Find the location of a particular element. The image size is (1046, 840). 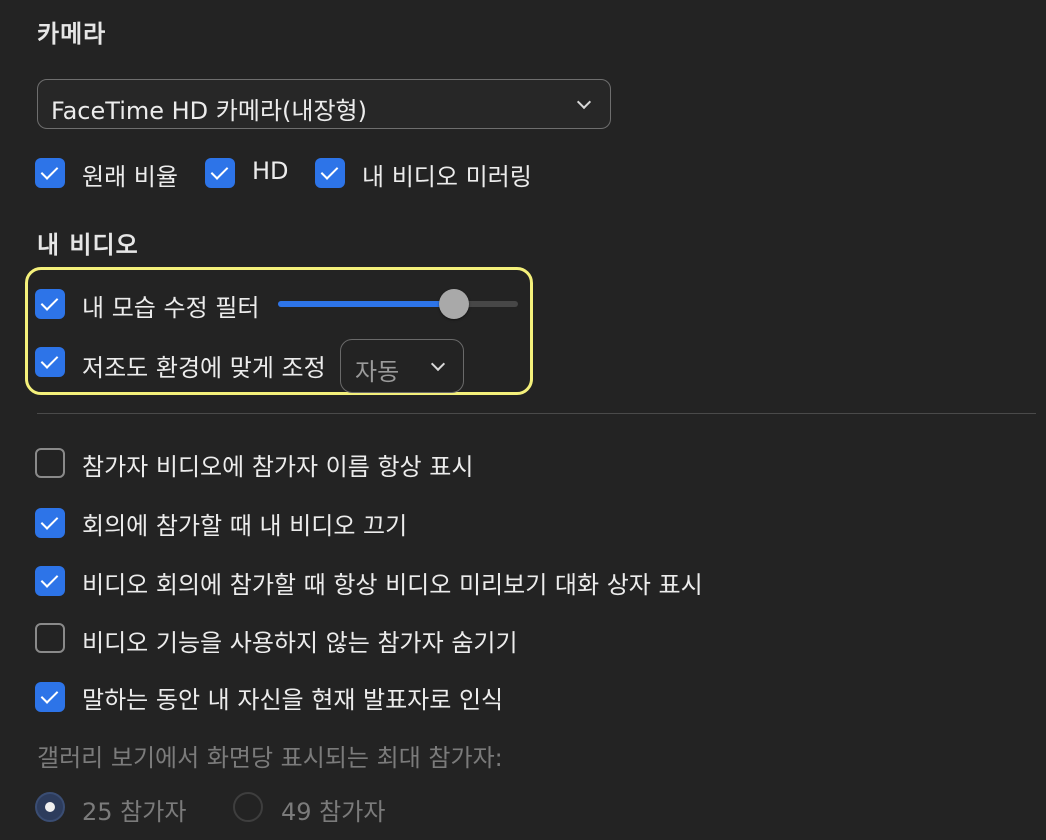

my-video-section-title: 내 비디오 is located at coordinates (88, 245).